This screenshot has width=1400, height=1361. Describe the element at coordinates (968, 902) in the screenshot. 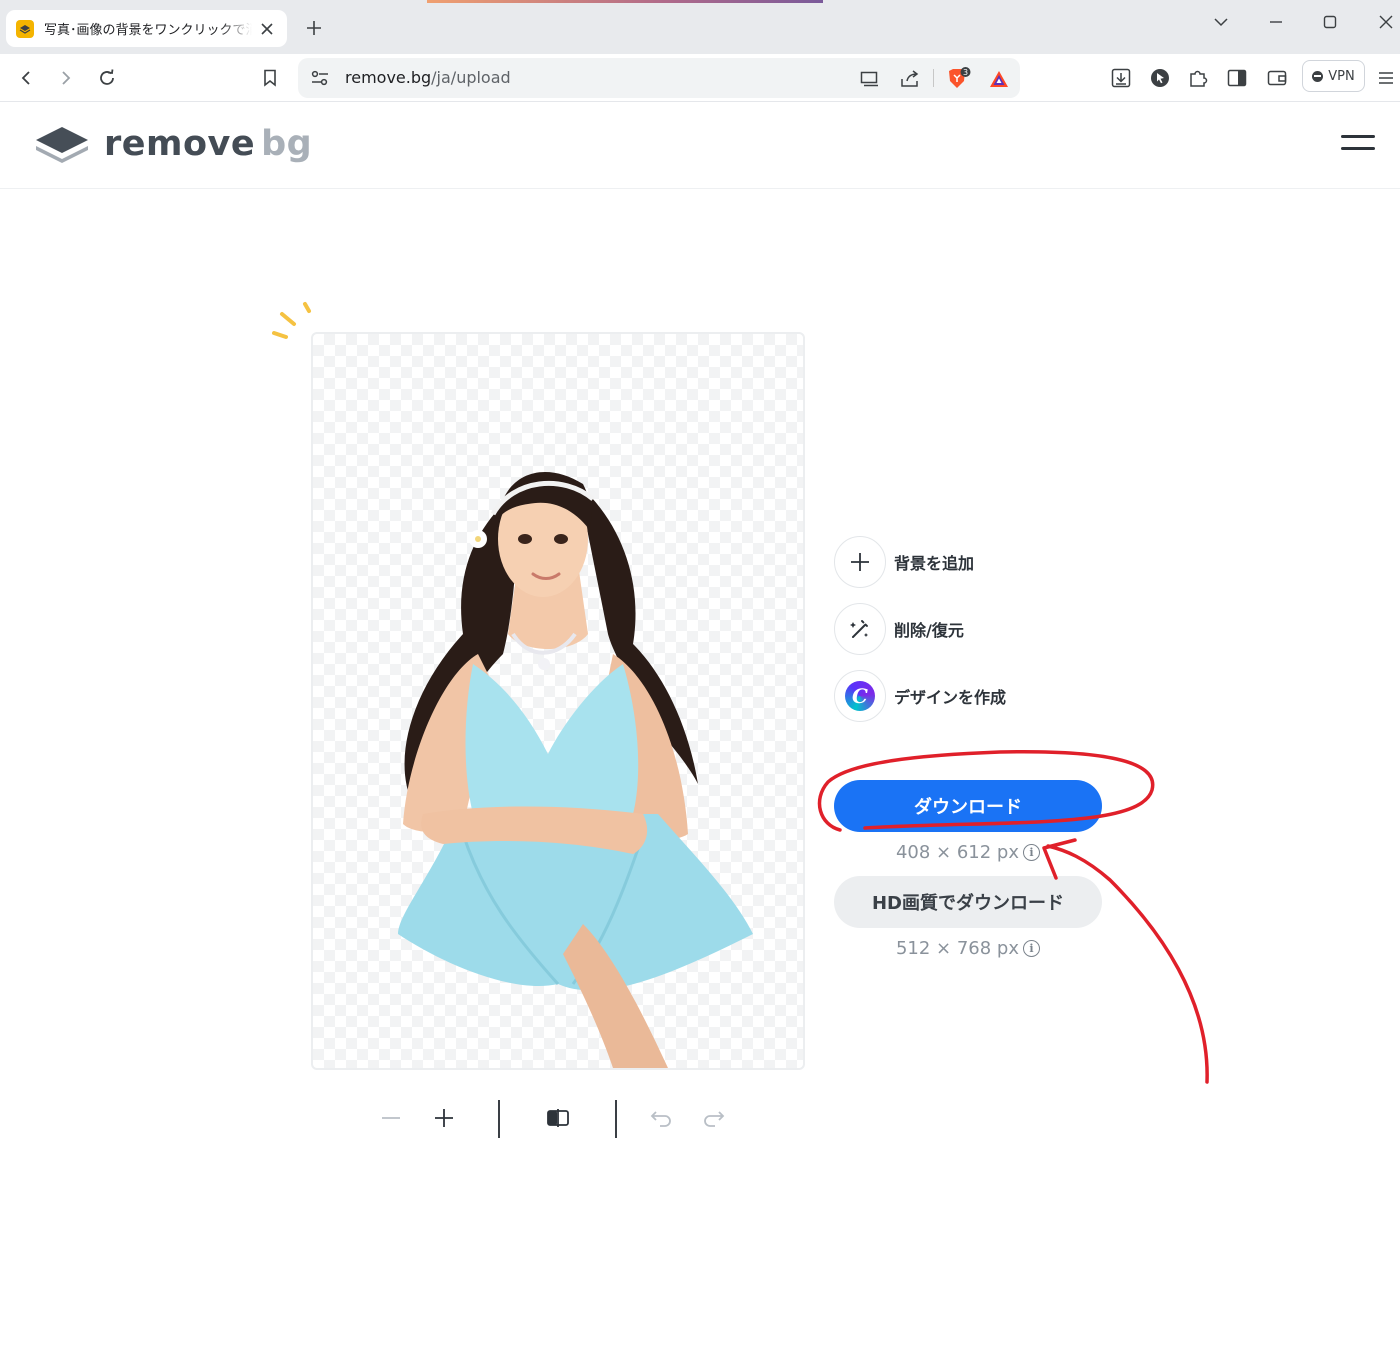

I see `download-hd-button: HD画質でダウンロード` at that location.